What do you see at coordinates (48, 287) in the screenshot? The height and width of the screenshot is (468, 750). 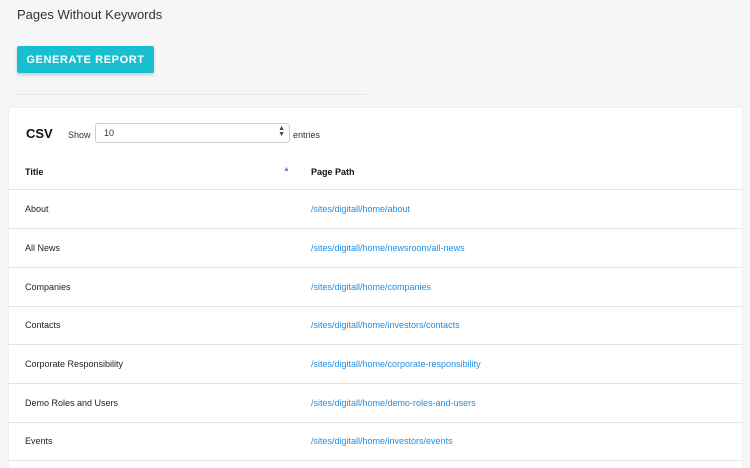 I see `row-title: Companies` at bounding box center [48, 287].